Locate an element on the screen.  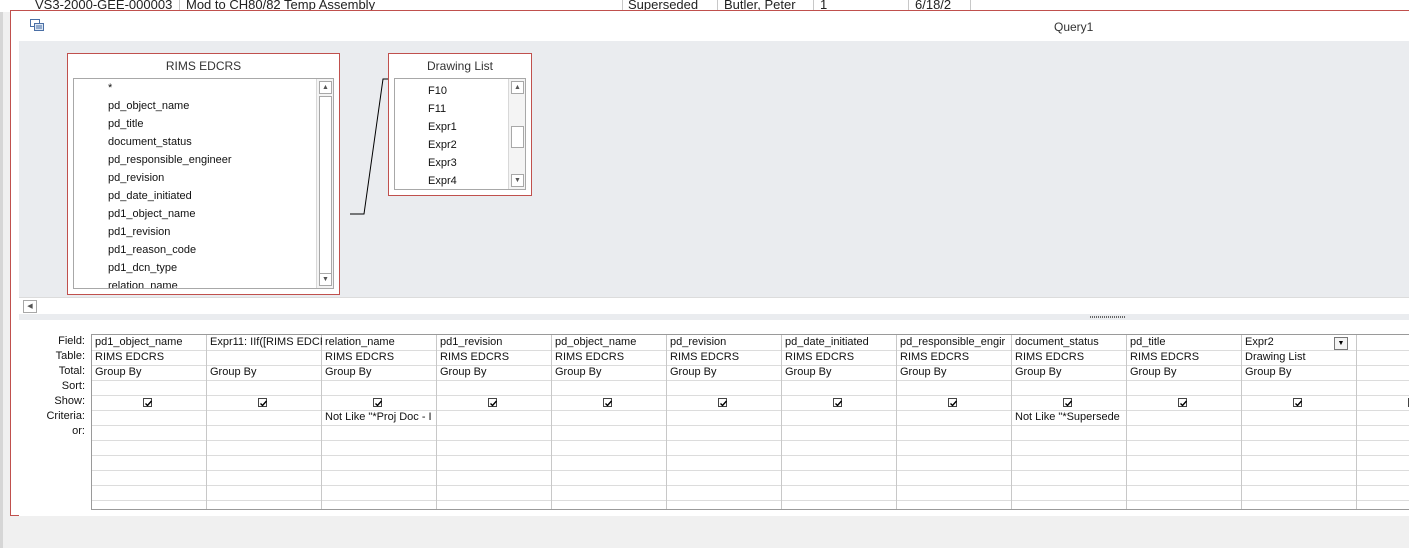
grid-column: pd1_revision RIMS EDCRS Group By is located at coordinates (494, 422).